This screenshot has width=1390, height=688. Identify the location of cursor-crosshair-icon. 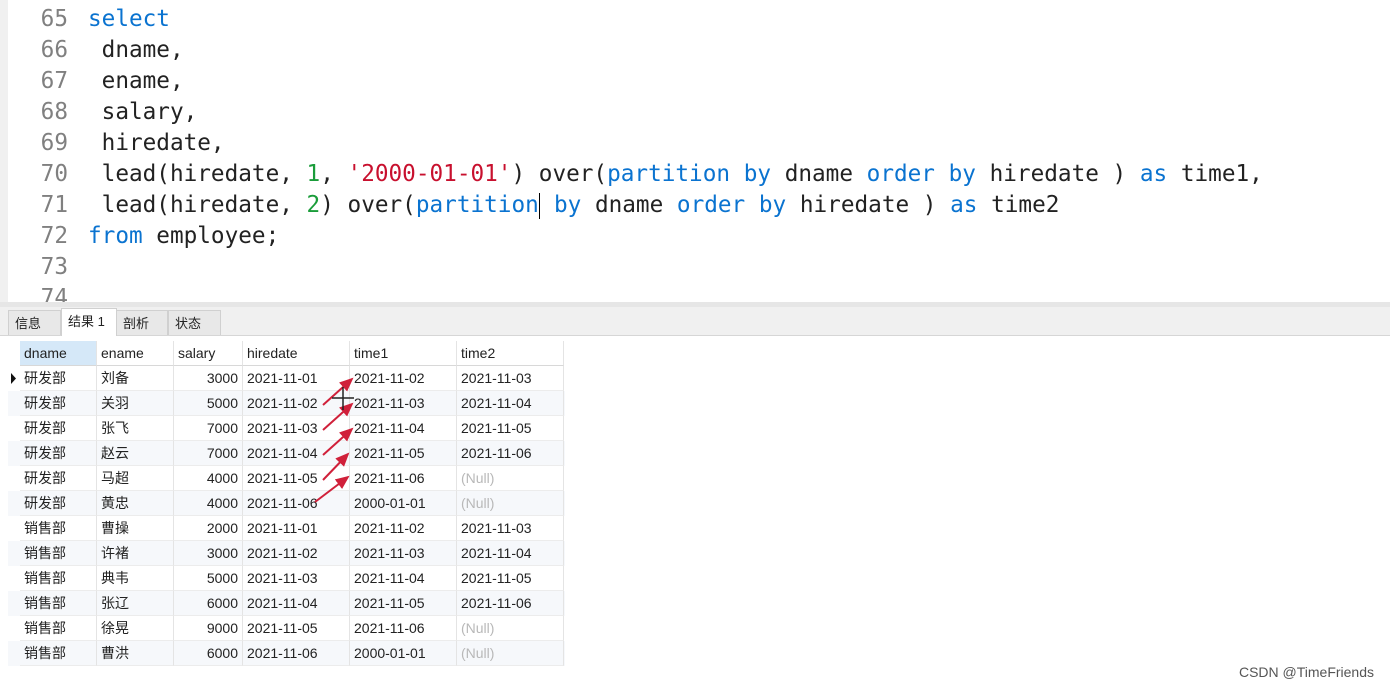
(343, 398).